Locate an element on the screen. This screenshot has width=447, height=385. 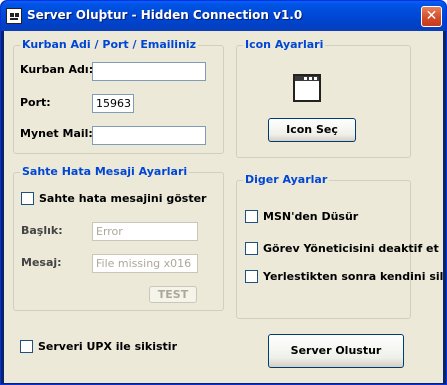
option-msn-checkbox: MSN'den Düsür is located at coordinates (301, 216).